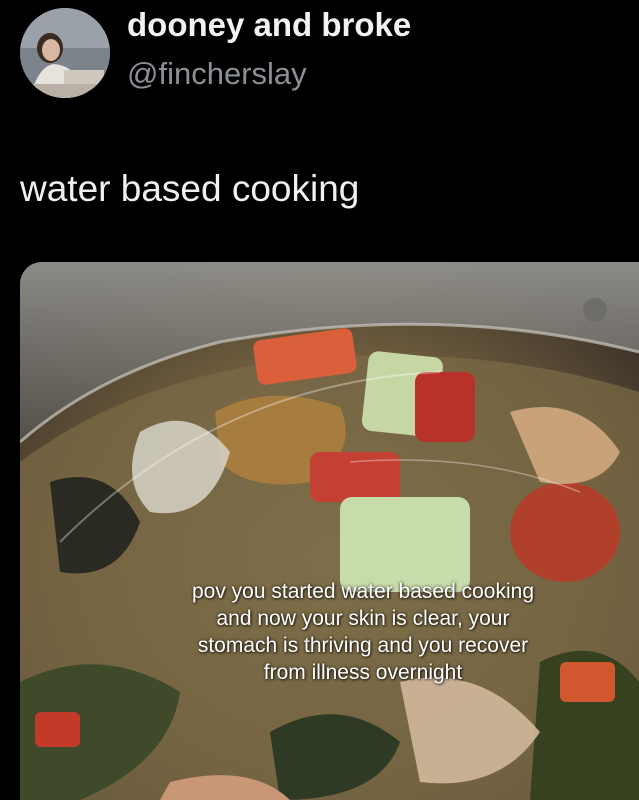 Image resolution: width=639 pixels, height=800 pixels. I want to click on caption-line: stomach is thriving and you recover, so click(363, 645).